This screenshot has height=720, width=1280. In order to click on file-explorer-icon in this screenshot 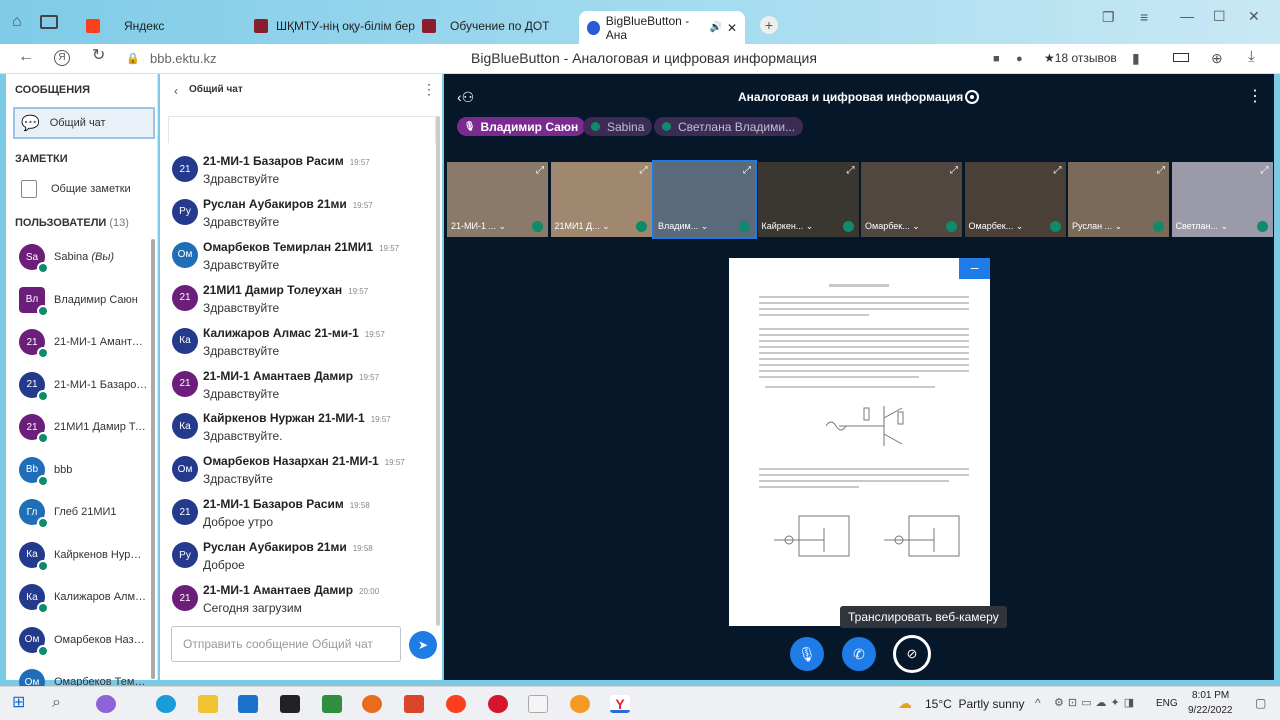, I will do `click(208, 704)`.